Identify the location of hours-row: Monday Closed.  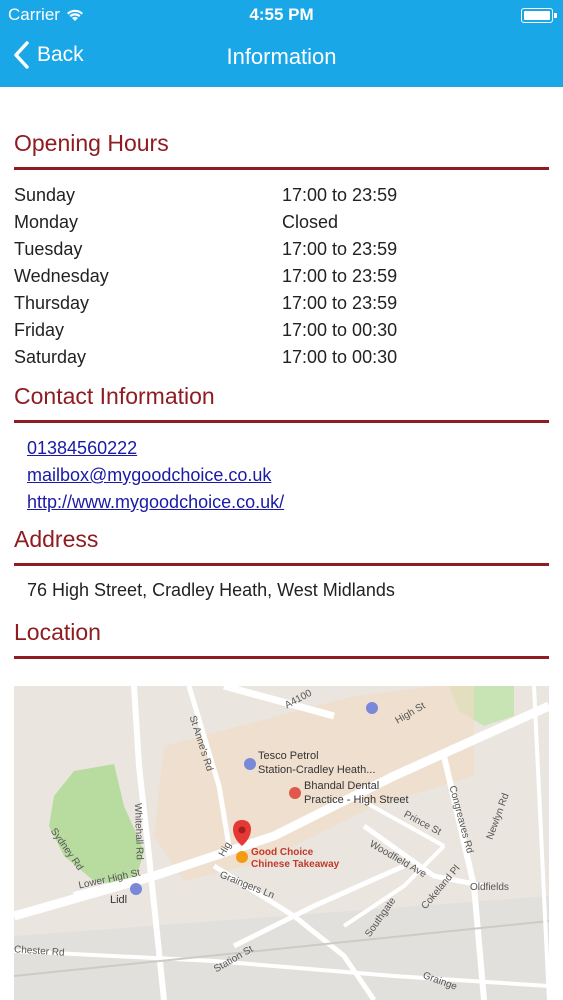
(281, 222).